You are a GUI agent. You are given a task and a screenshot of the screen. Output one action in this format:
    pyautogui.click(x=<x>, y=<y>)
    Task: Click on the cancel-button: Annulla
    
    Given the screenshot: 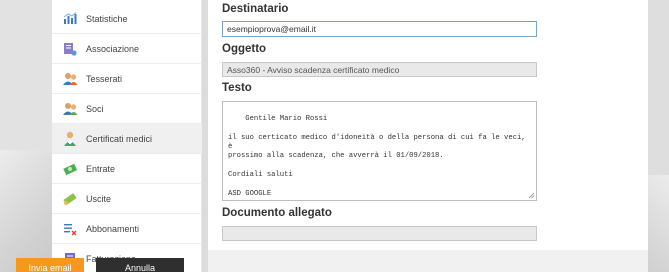 What is the action you would take?
    pyautogui.click(x=140, y=265)
    